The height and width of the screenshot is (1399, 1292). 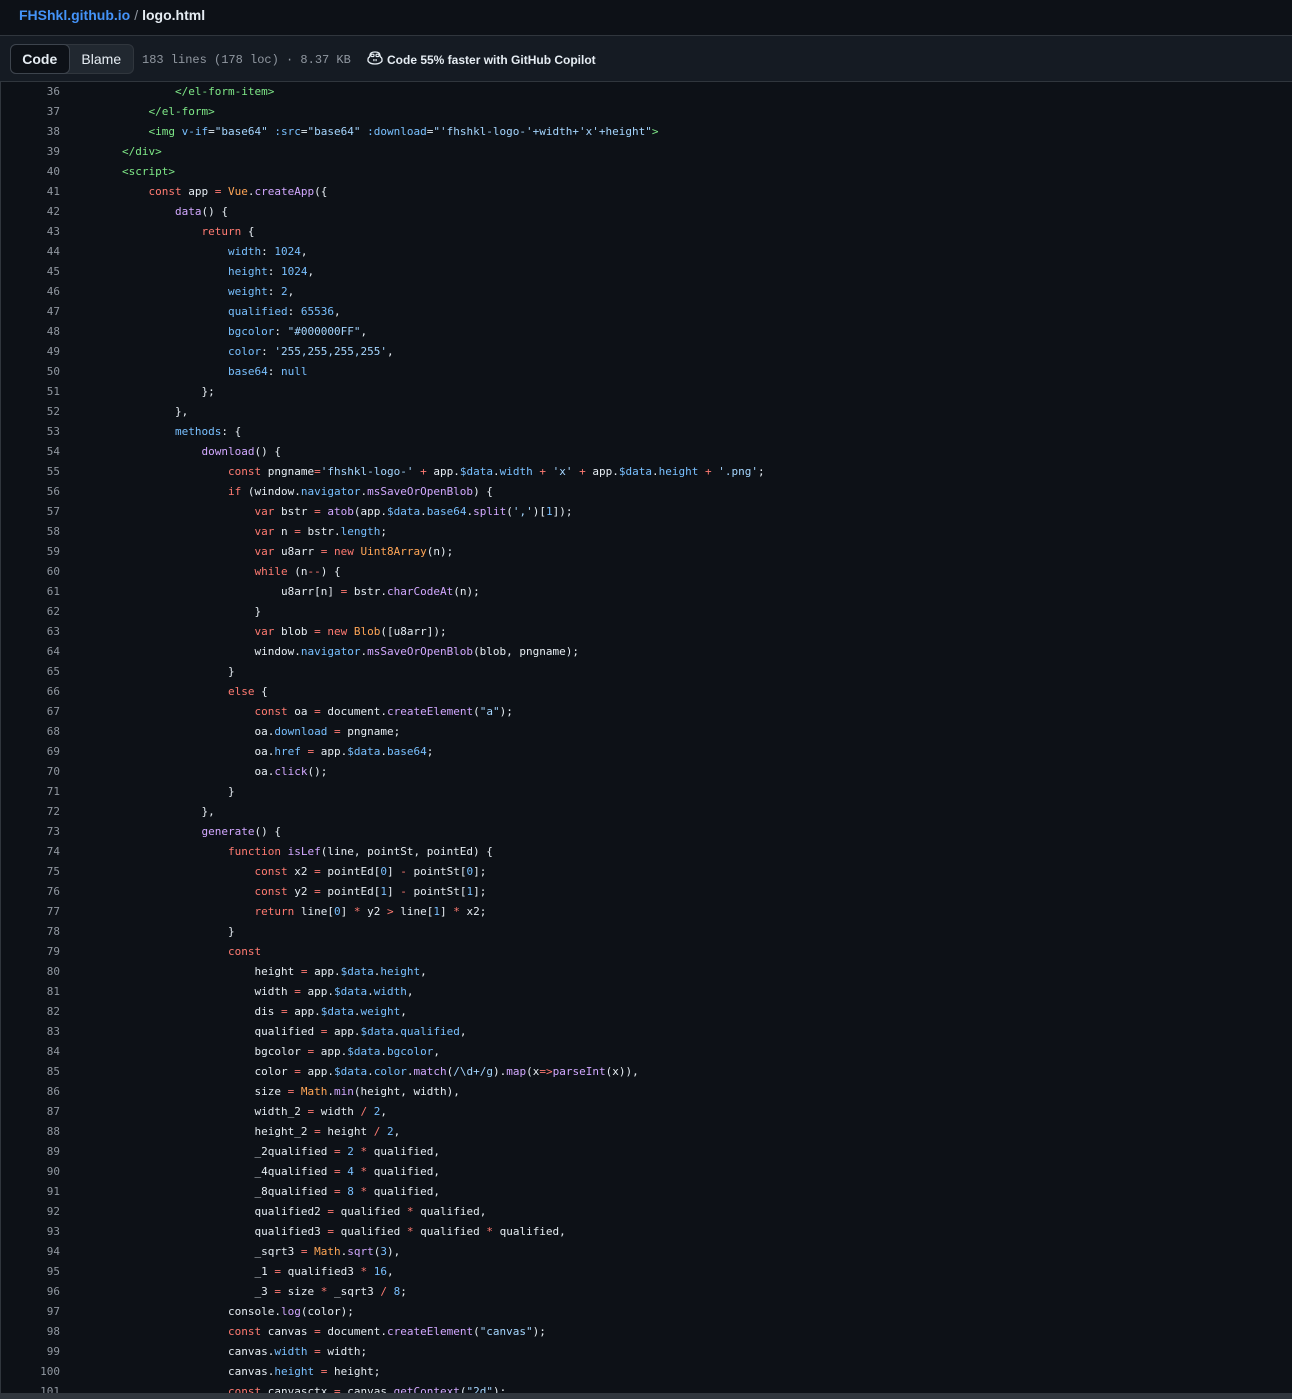 I want to click on horizontal-scrollbar, so click(x=646, y=1396).